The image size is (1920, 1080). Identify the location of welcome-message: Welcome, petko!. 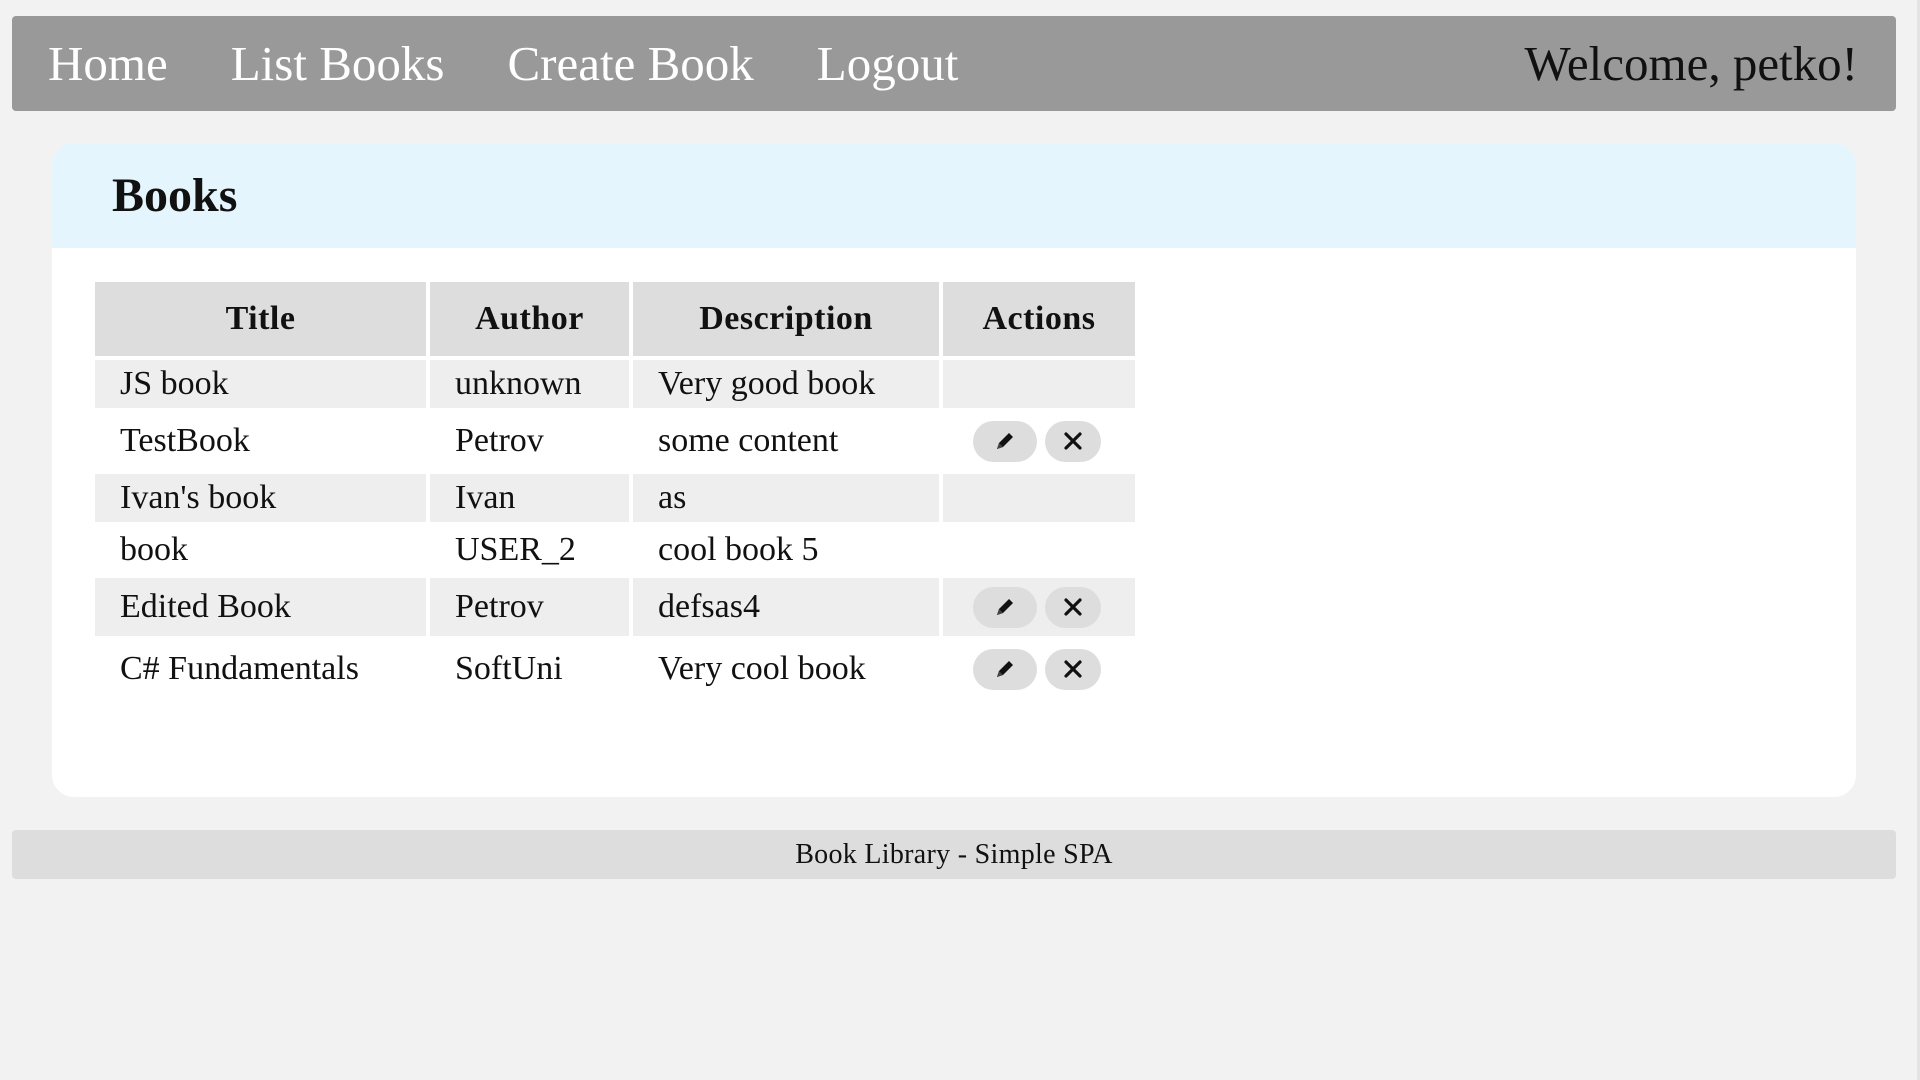
(1691, 63).